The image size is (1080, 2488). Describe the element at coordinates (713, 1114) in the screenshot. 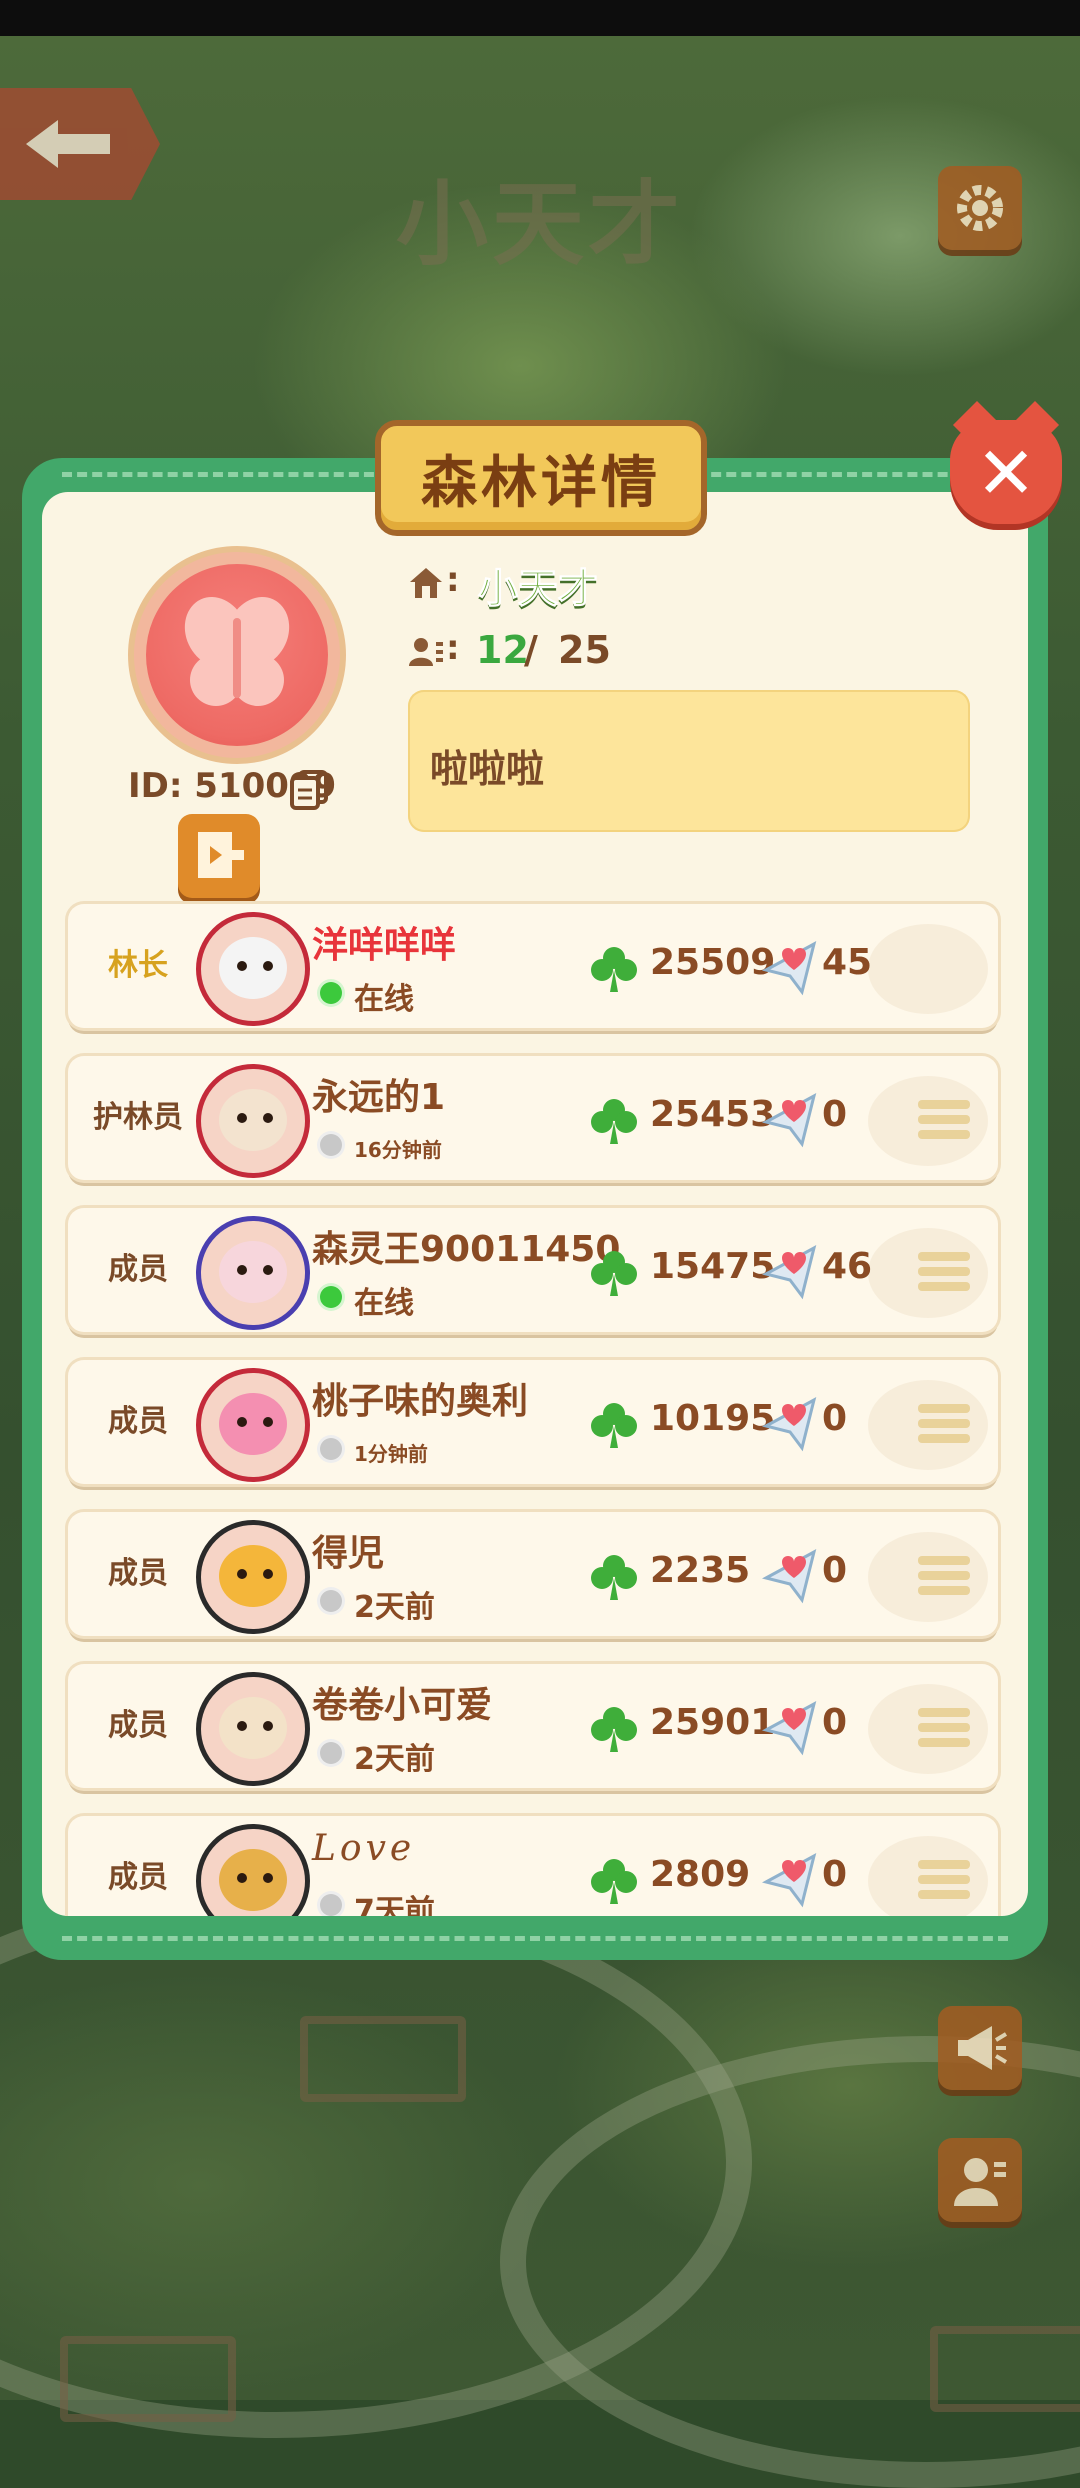

I see `member-clover-count: 25453` at that location.